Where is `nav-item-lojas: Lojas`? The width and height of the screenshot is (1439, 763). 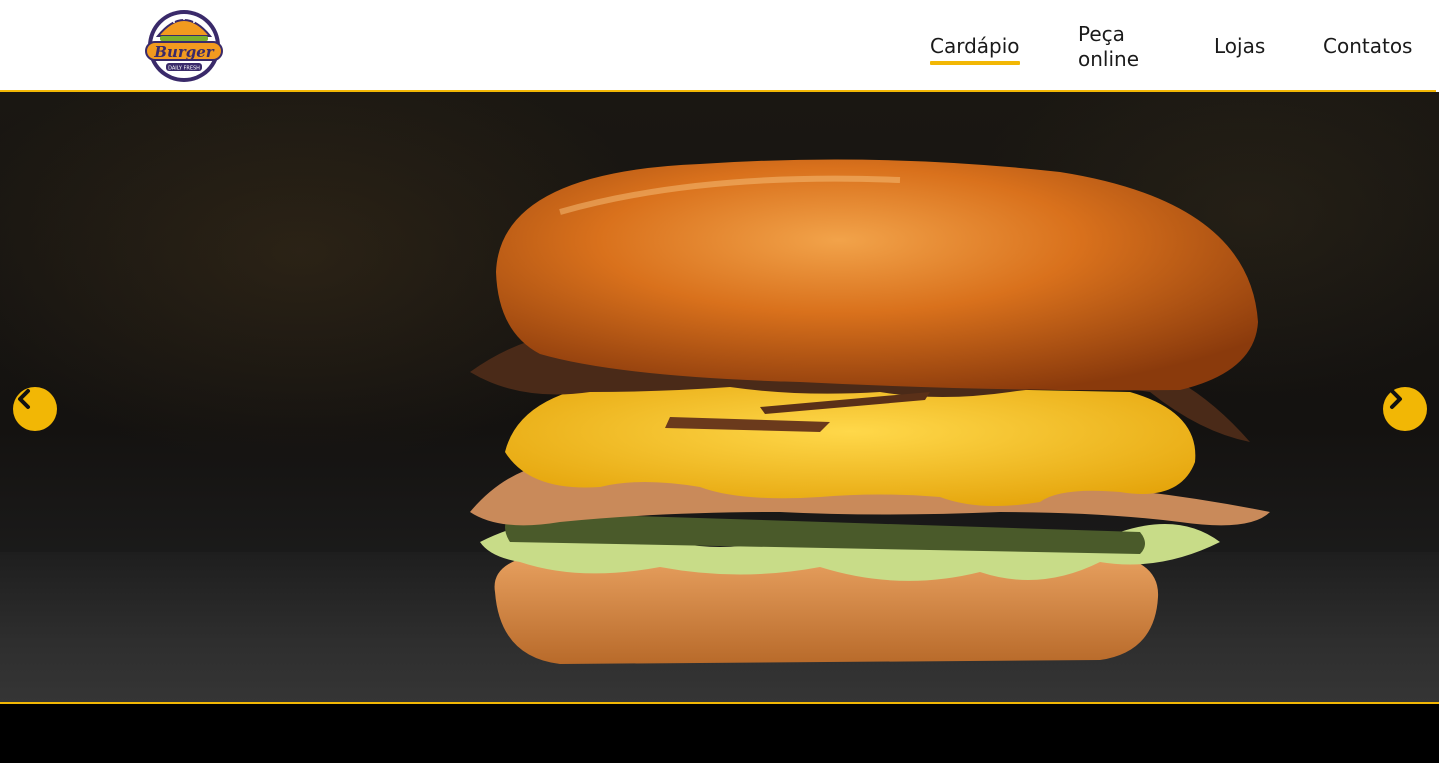
nav-item-lojas: Lojas is located at coordinates (1239, 46).